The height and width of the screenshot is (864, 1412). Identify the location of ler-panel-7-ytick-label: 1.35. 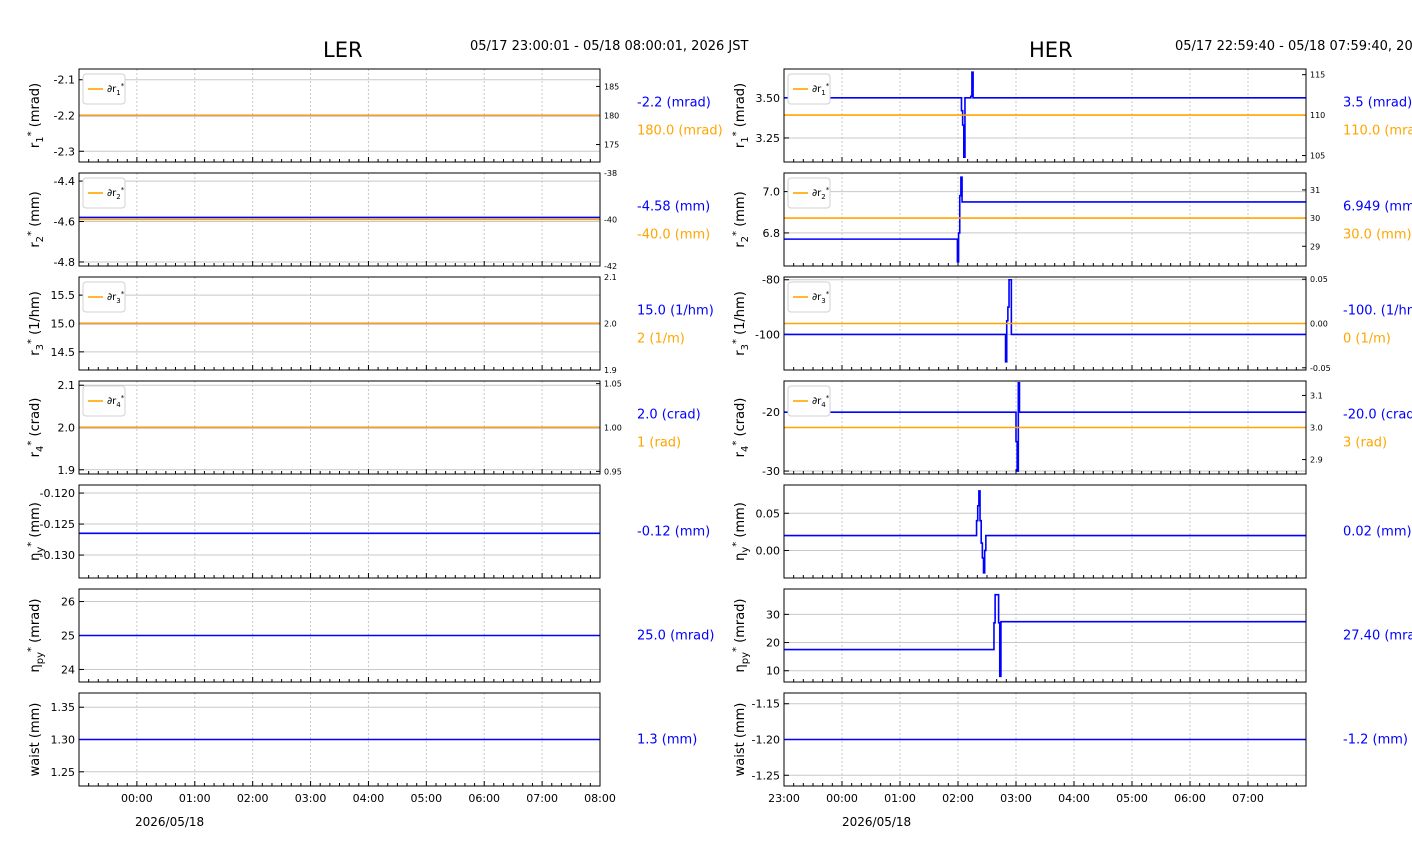
(63, 707).